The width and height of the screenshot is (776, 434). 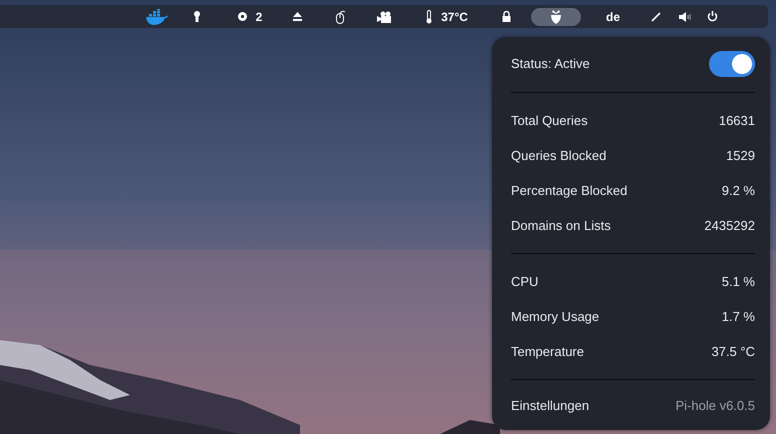 What do you see at coordinates (561, 225) in the screenshot?
I see `stat-label: Domains on Lists` at bounding box center [561, 225].